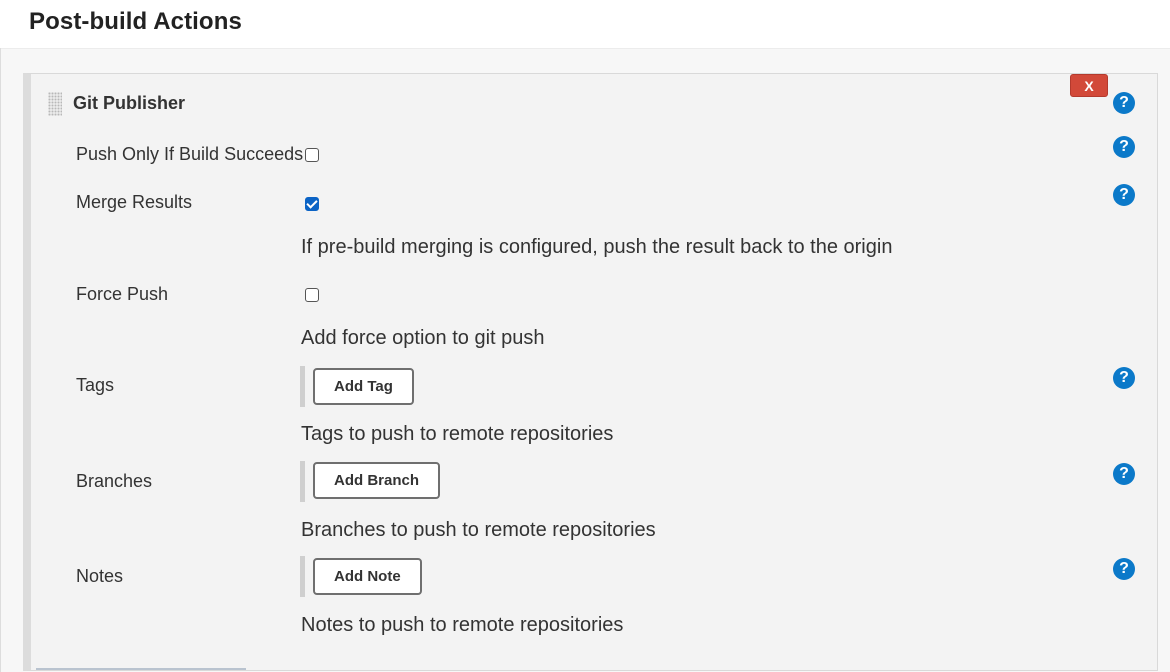  What do you see at coordinates (312, 295) in the screenshot?
I see `force-push-checkbox` at bounding box center [312, 295].